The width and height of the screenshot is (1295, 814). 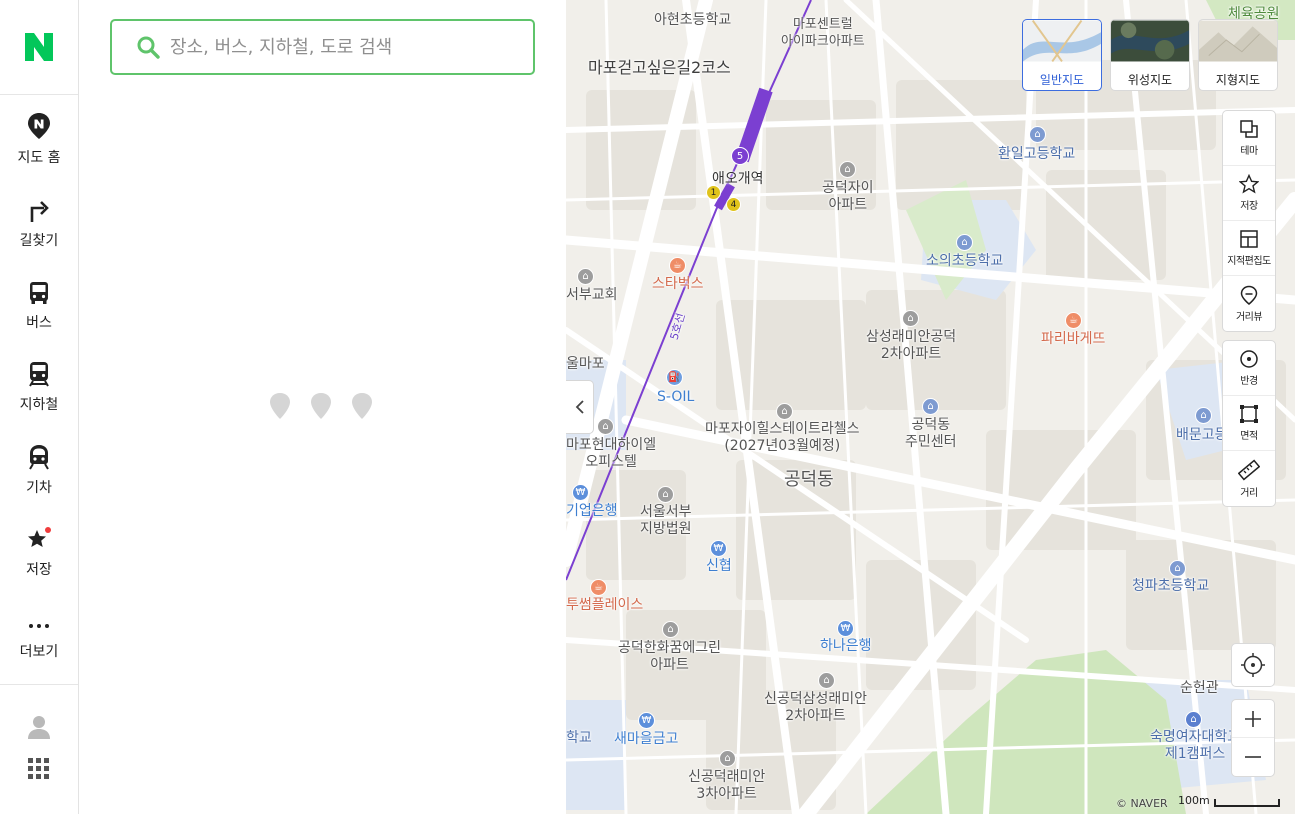 I want to click on theme-icon, so click(x=1249, y=129).